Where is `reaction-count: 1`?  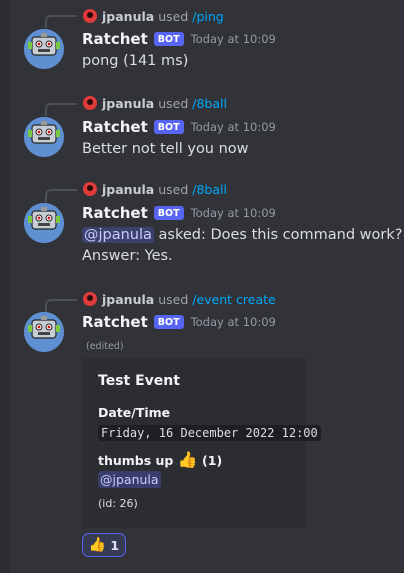 reaction-count: 1 is located at coordinates (115, 545).